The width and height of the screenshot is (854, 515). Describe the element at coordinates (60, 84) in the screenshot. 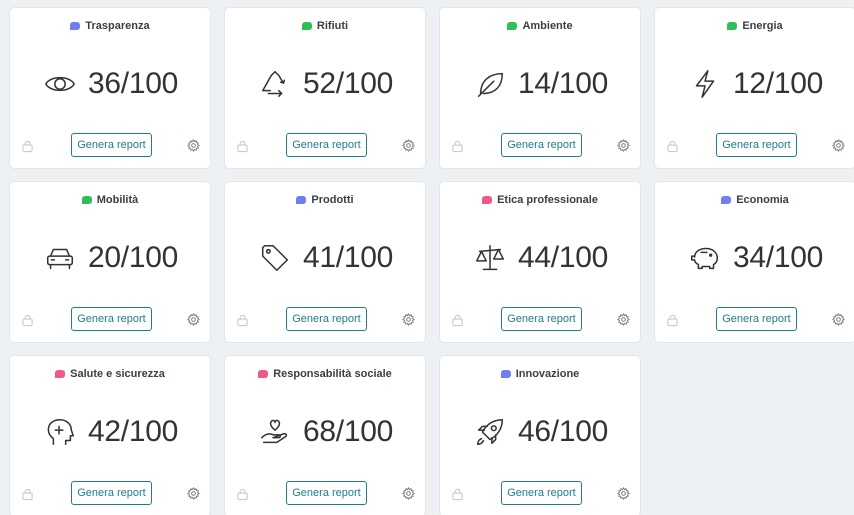

I see `eye-icon` at that location.